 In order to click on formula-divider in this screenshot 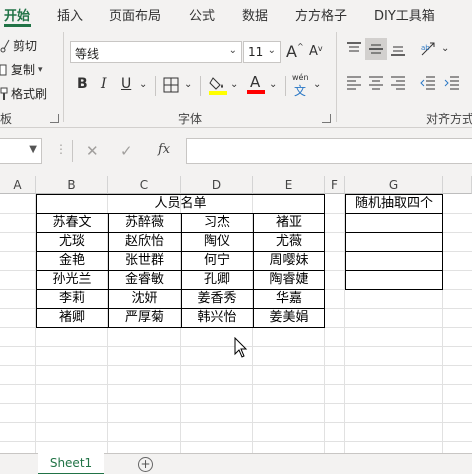, I will do `click(72, 151)`.